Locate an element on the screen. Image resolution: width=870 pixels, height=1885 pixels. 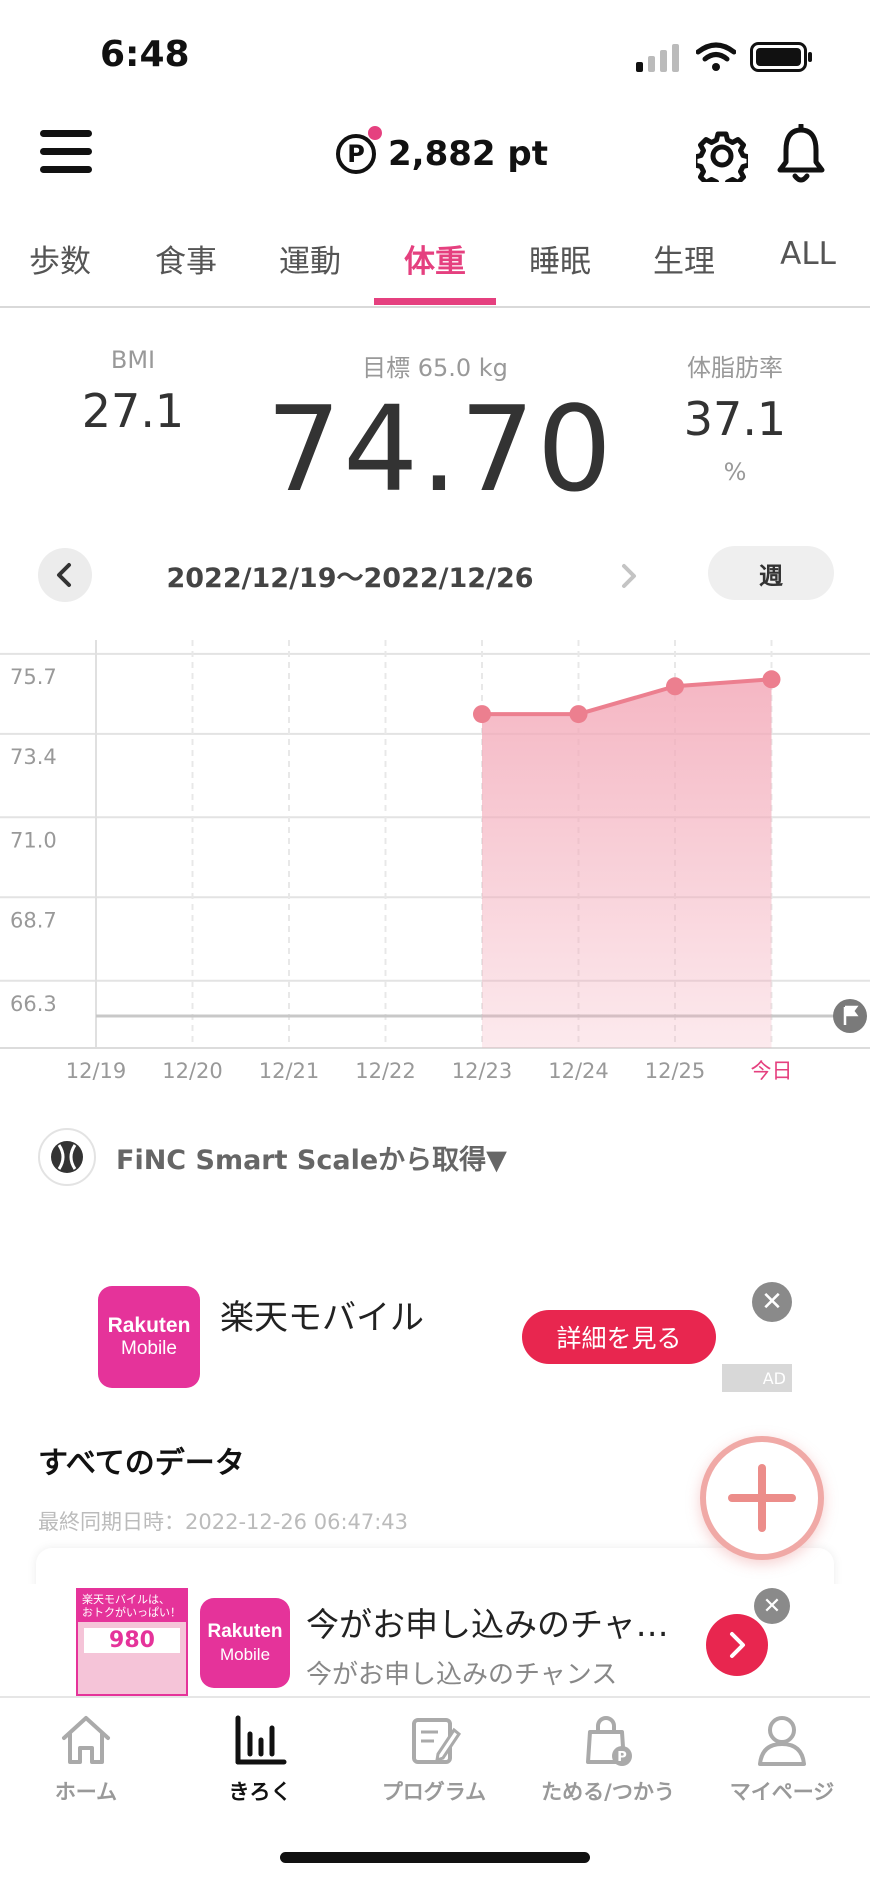
rakuten-mobile-logo: Rakuten Mobile is located at coordinates (149, 1337).